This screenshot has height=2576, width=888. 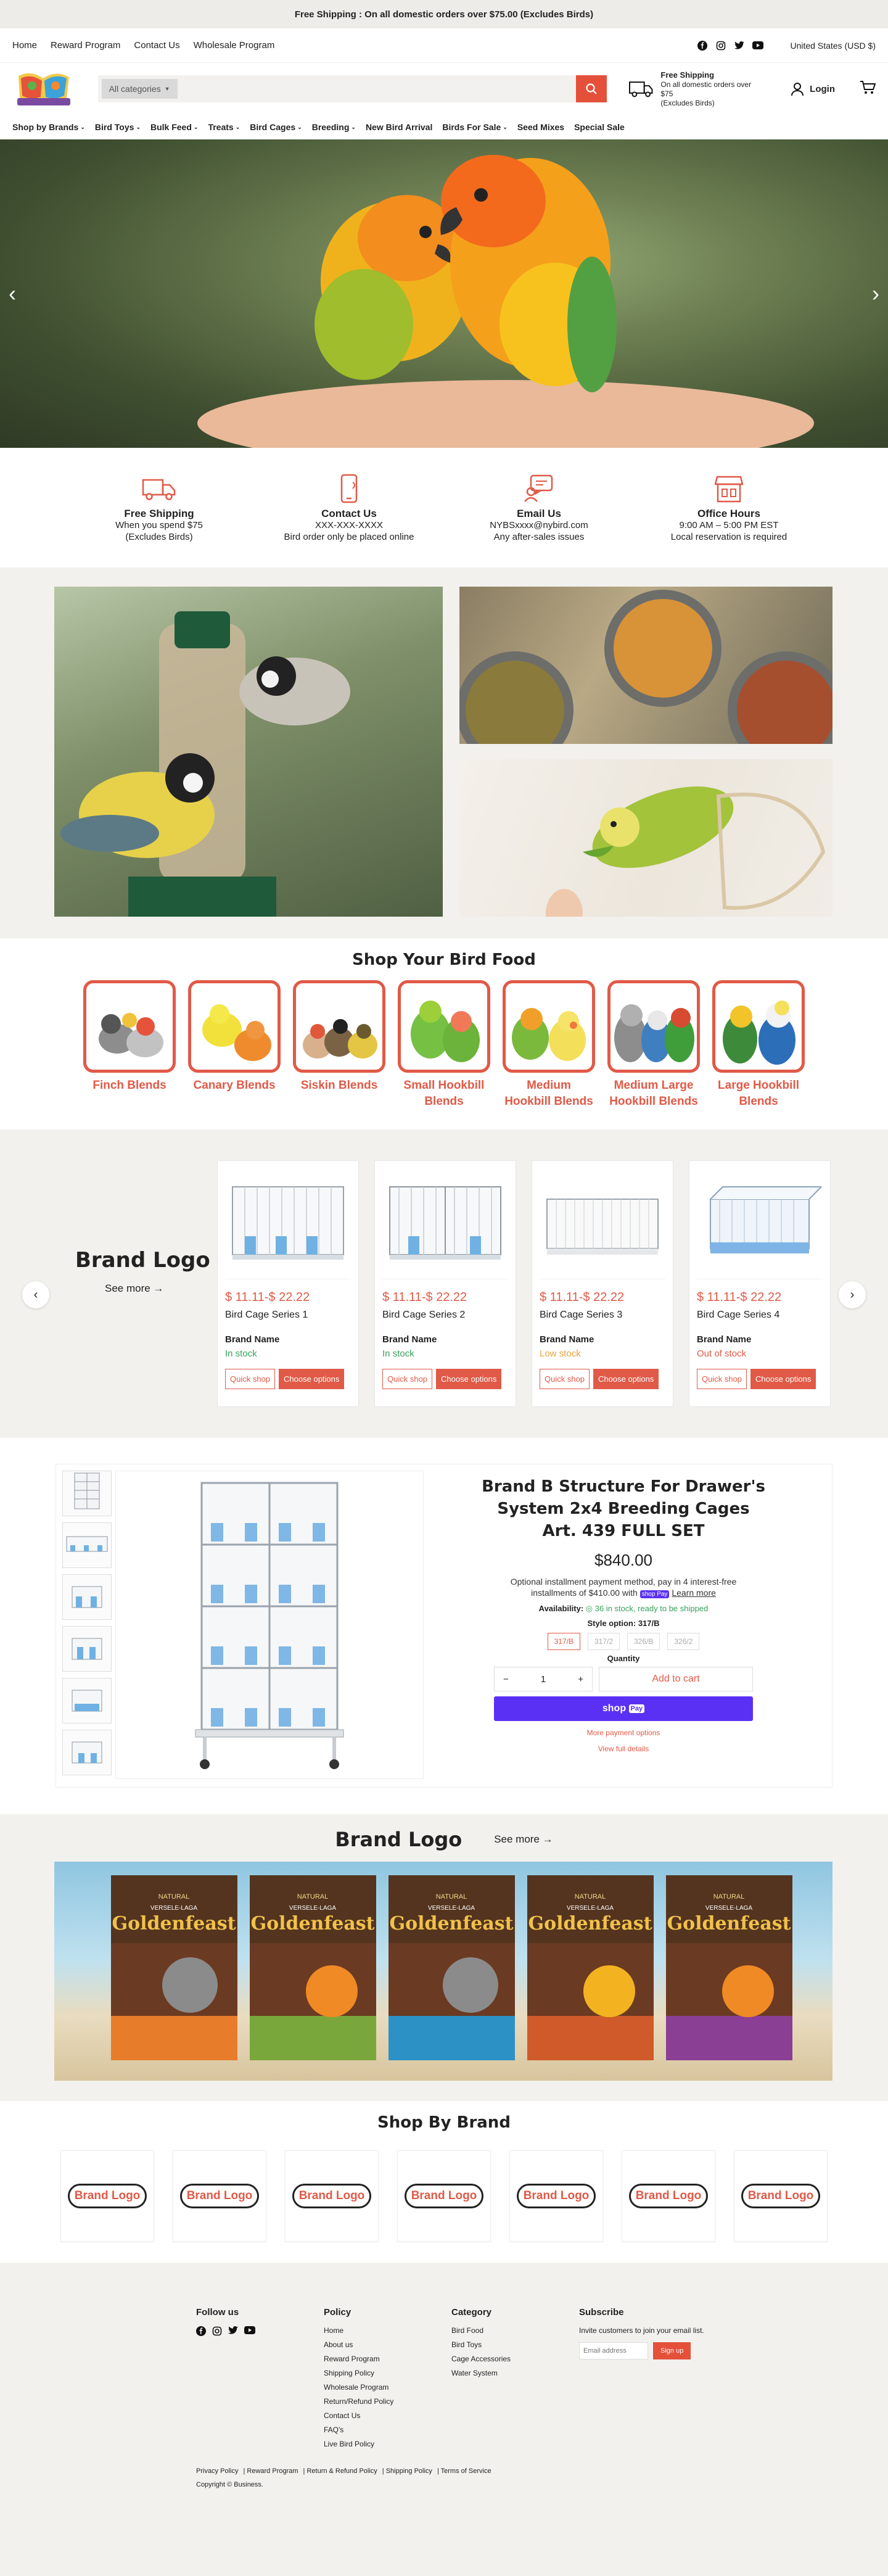 What do you see at coordinates (388, 2359) in the screenshot?
I see `footer-link: Reward Program` at bounding box center [388, 2359].